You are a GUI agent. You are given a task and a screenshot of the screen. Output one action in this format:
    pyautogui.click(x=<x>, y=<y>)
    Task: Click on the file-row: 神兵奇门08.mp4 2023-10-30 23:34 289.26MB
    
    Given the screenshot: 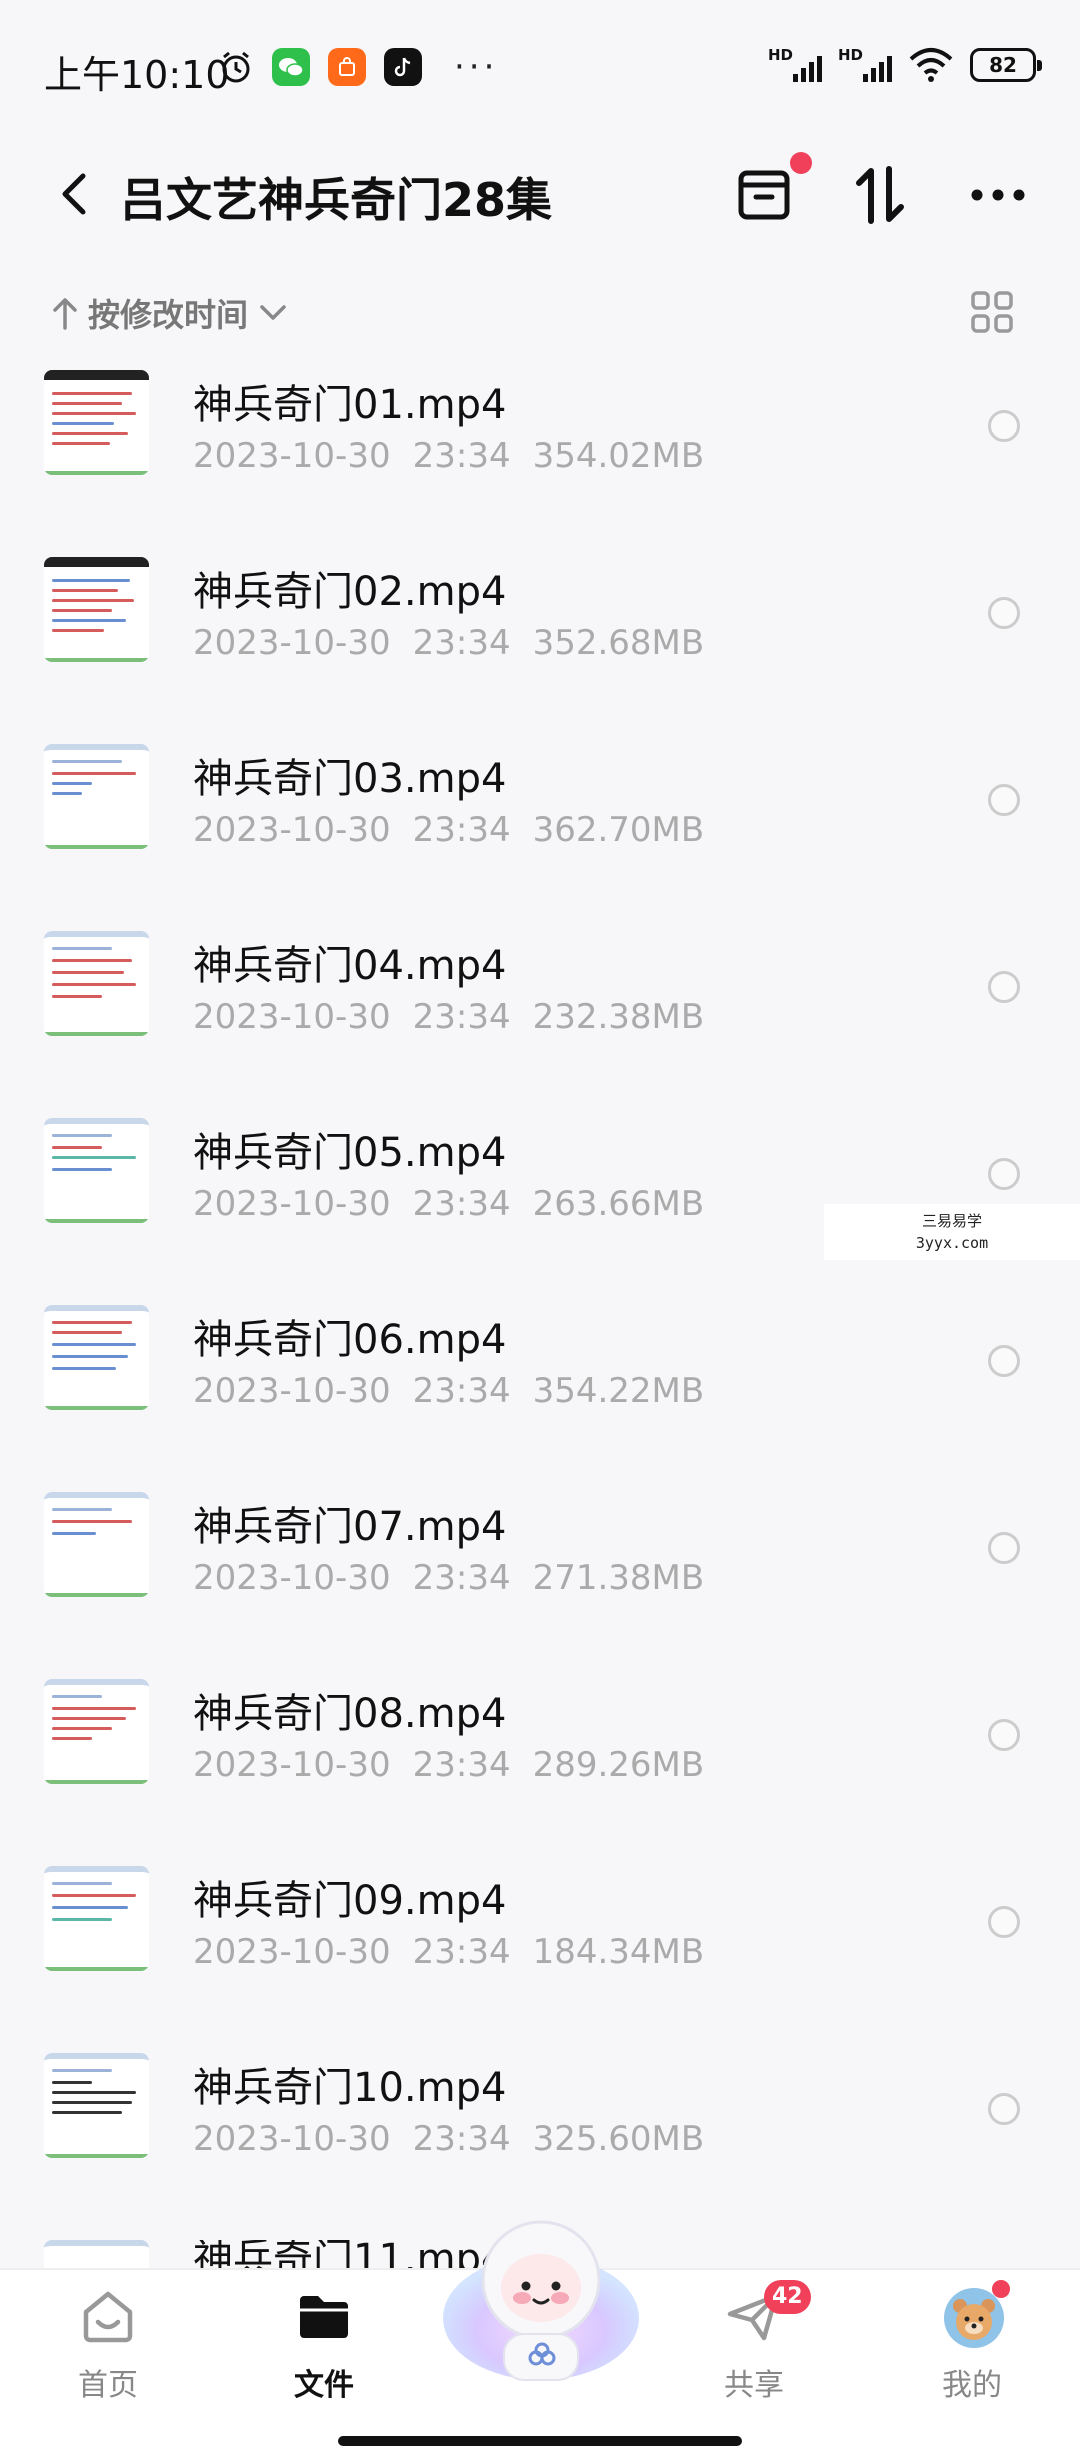 What is the action you would take?
    pyautogui.click(x=540, y=1772)
    